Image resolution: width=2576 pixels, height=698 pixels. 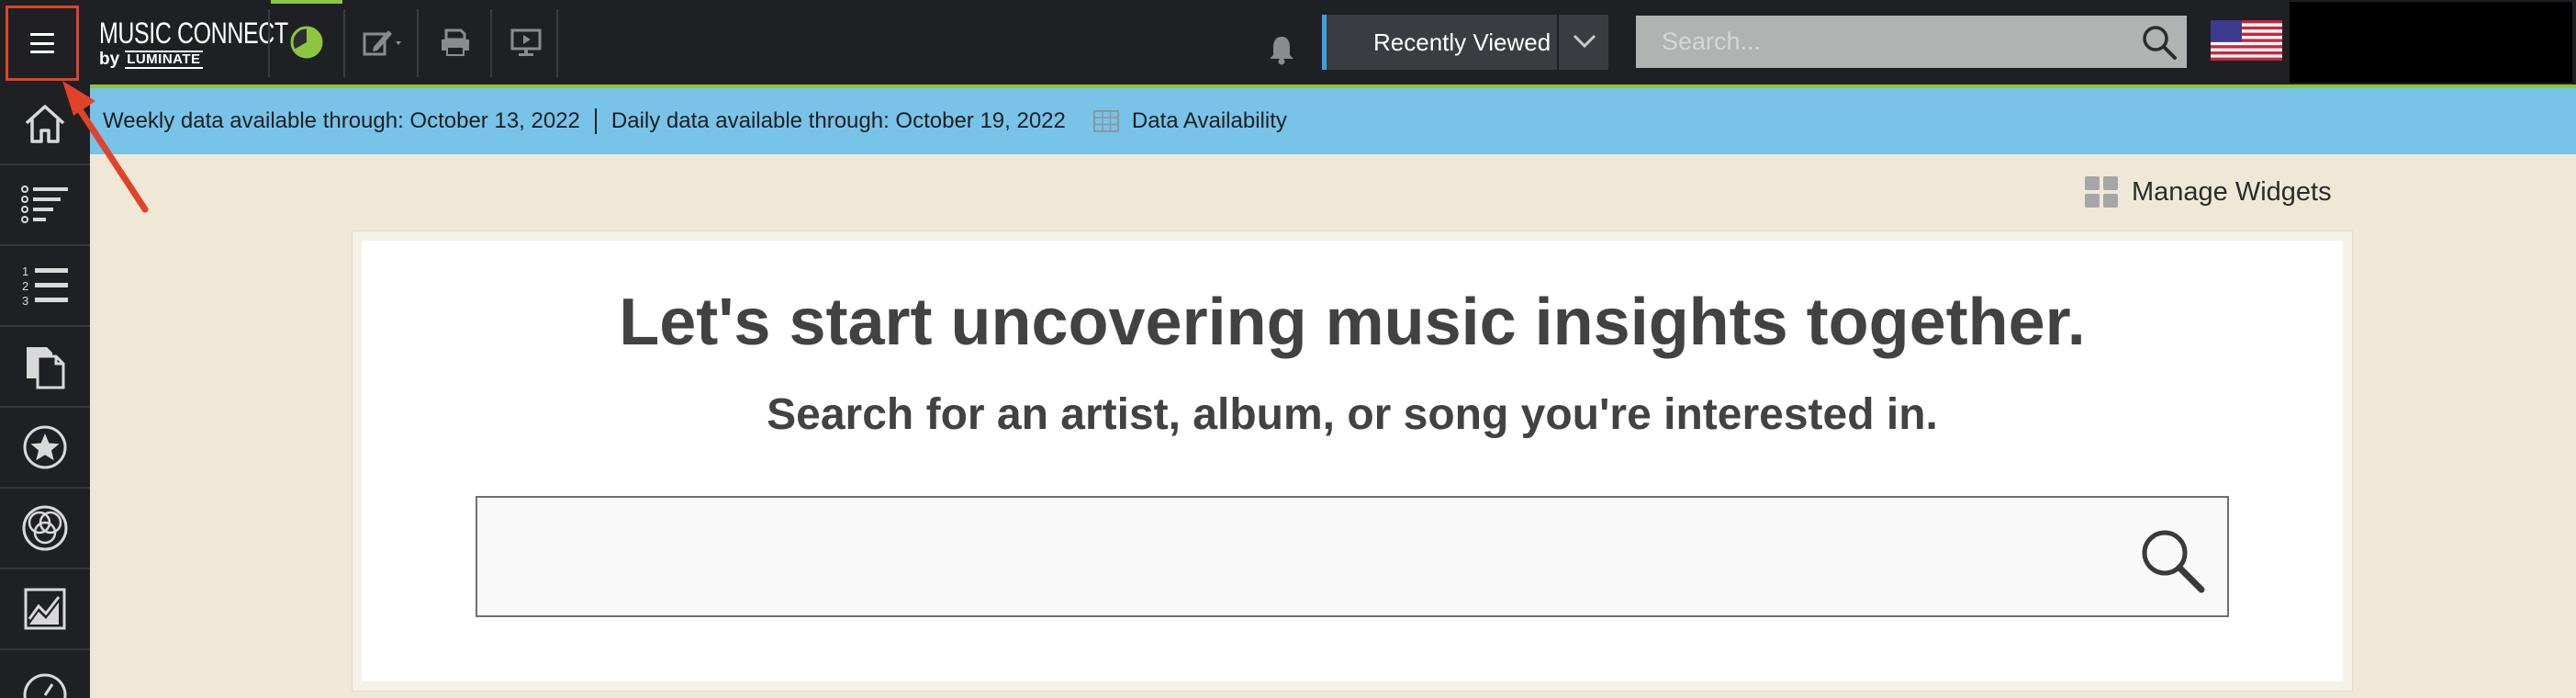 I want to click on printer-icon, so click(x=455, y=42).